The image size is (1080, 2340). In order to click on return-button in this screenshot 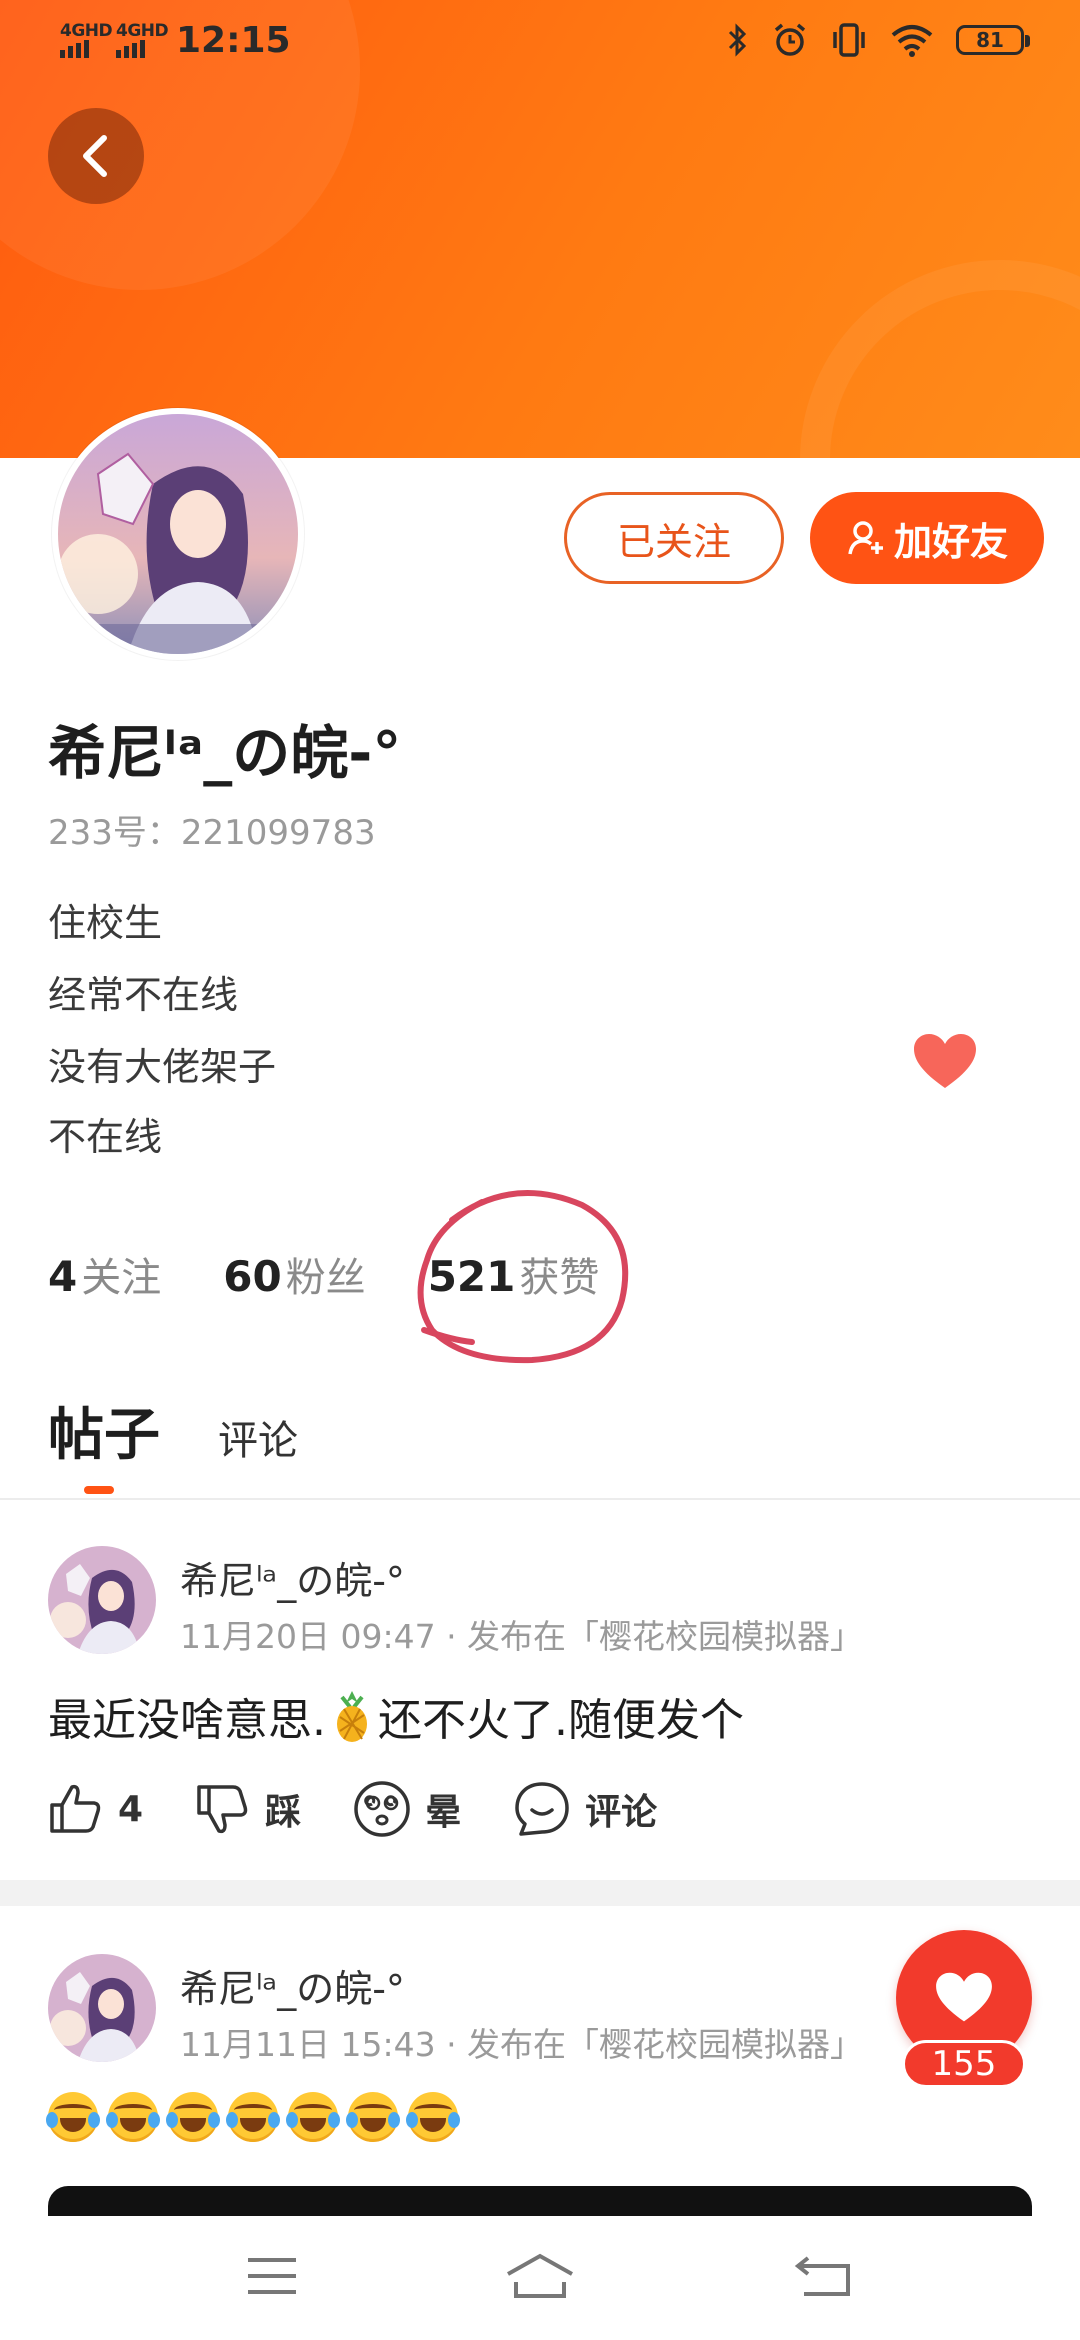, I will do `click(824, 2276)`.